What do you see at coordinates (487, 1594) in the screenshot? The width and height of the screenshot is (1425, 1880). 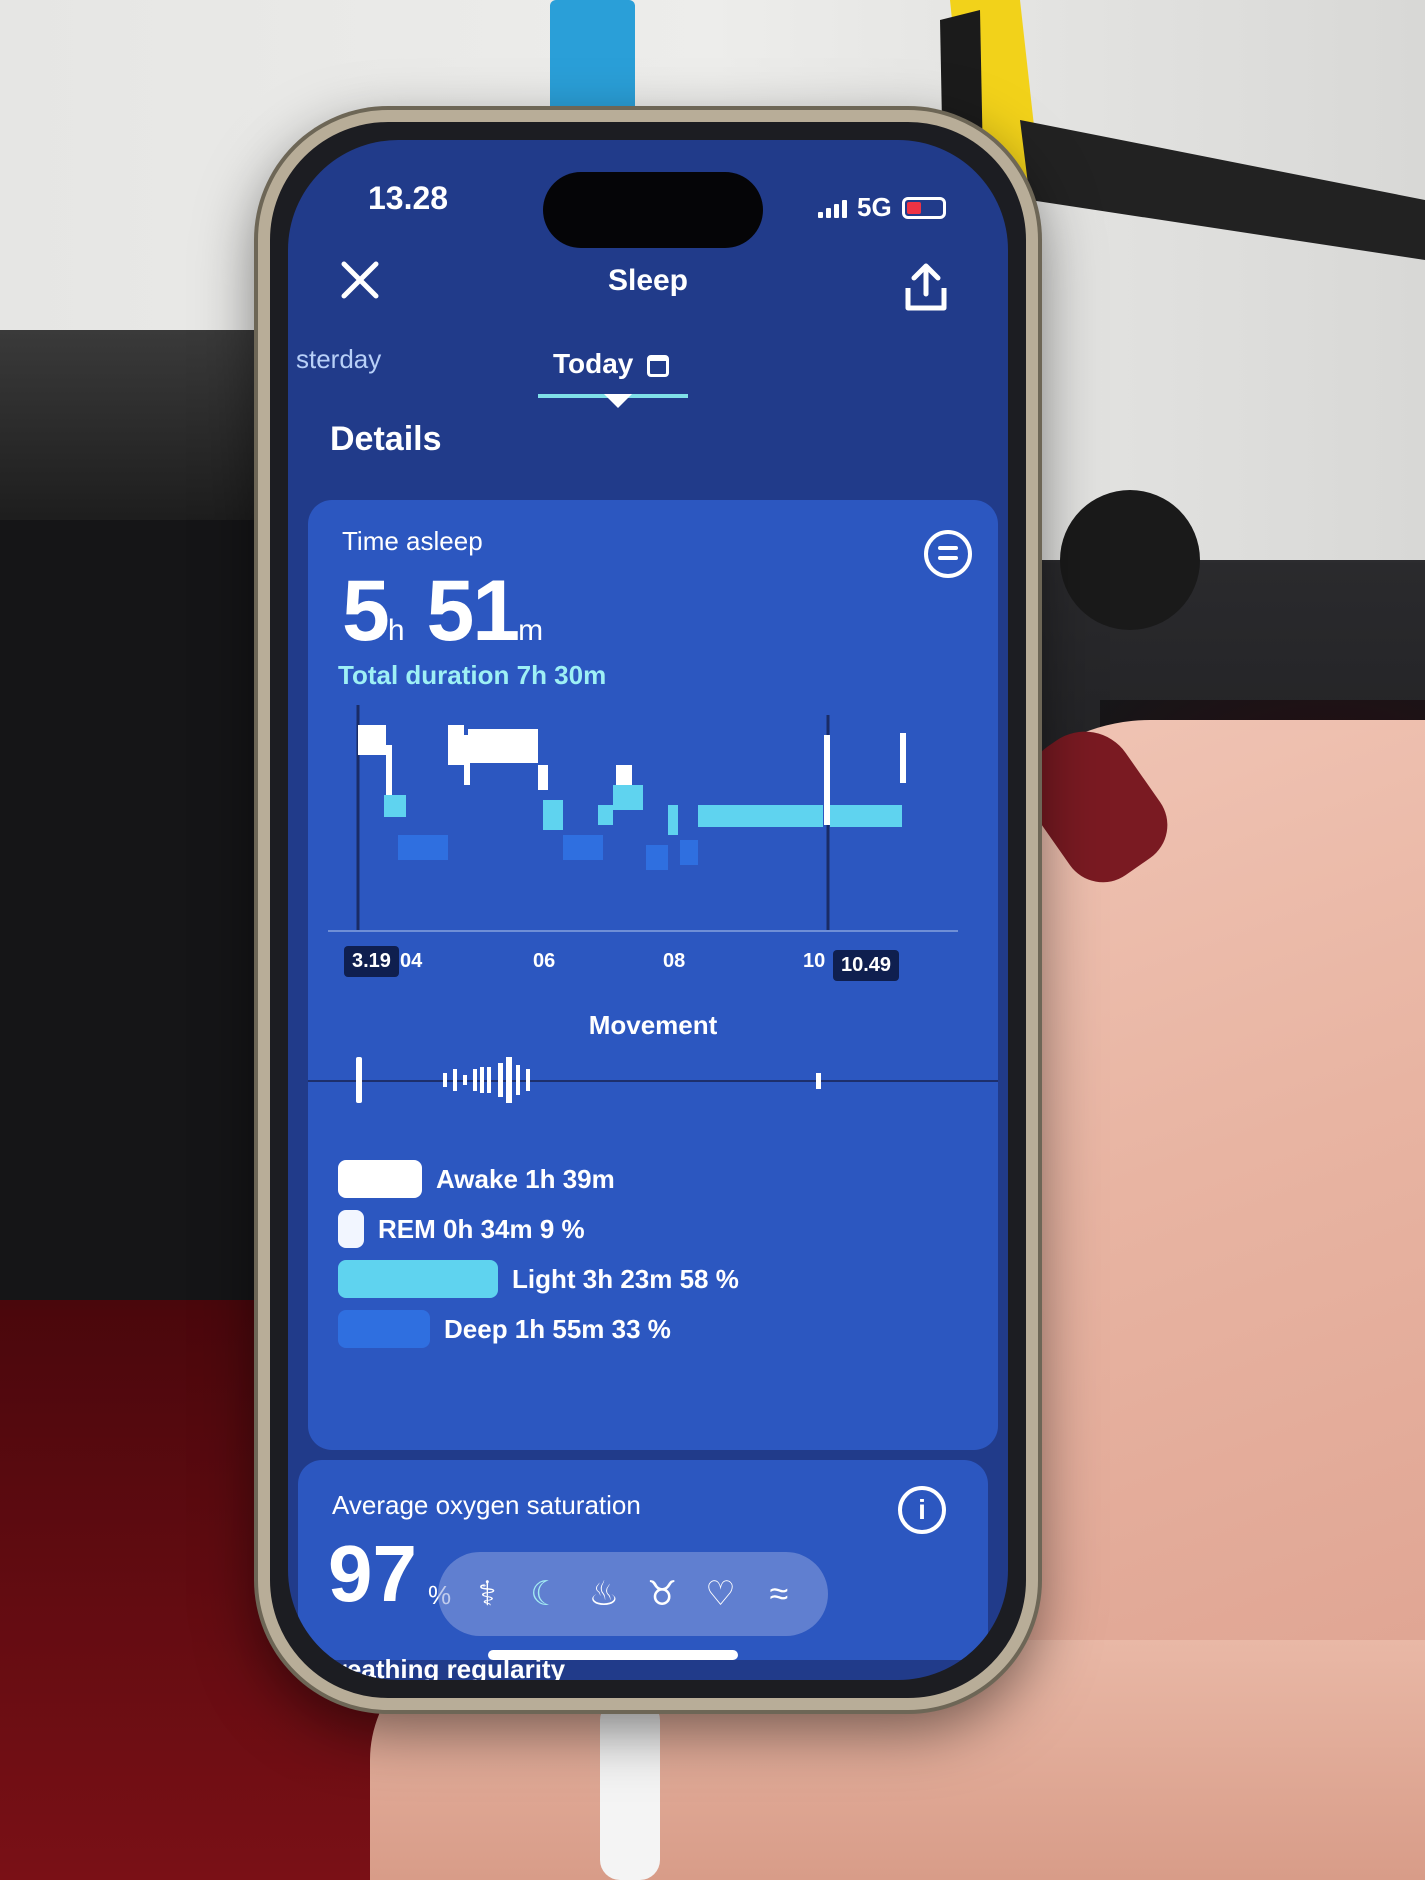 I see `sprout-icon: ⚕` at bounding box center [487, 1594].